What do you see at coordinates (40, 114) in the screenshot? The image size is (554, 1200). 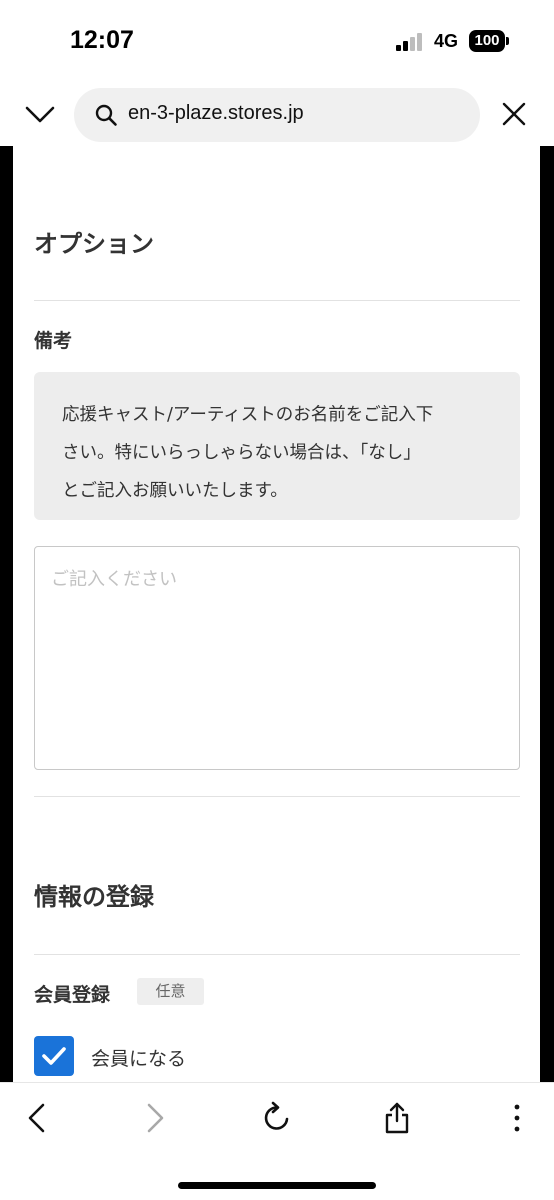 I see `chevron-down-icon` at bounding box center [40, 114].